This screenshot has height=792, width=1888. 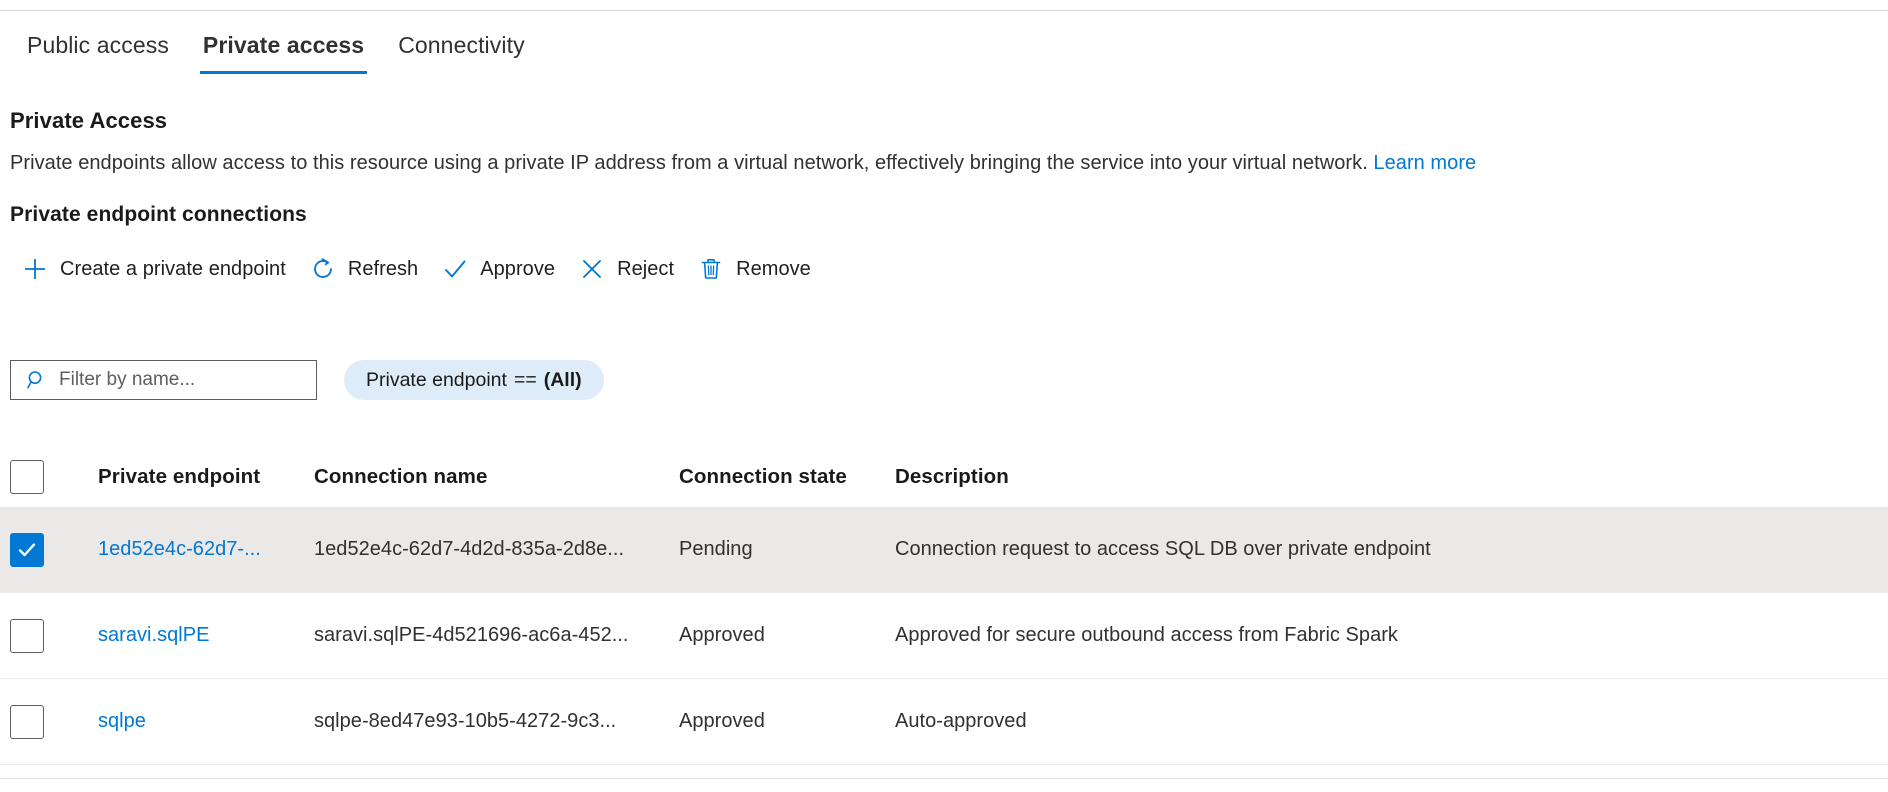 What do you see at coordinates (711, 269) in the screenshot?
I see `trash-icon` at bounding box center [711, 269].